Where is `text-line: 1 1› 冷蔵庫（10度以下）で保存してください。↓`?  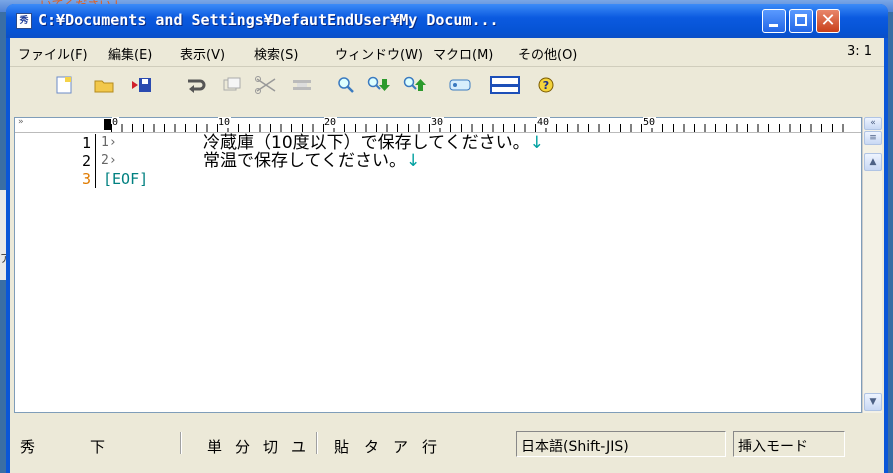 text-line: 1 1› 冷蔵庫（10度以下）で保存してください。↓ is located at coordinates (438, 143).